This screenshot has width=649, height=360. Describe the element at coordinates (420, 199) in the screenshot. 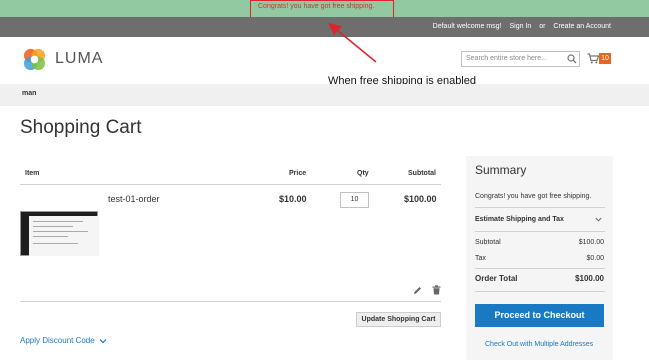

I see `product-subtotal: $100.00` at that location.